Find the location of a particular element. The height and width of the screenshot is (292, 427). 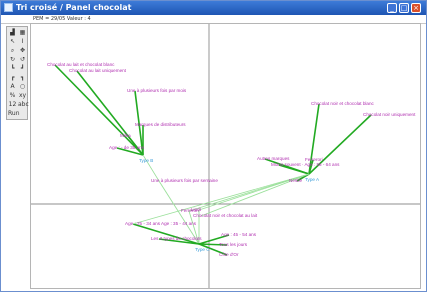

percent-icon: % is located at coordinates (12, 96).